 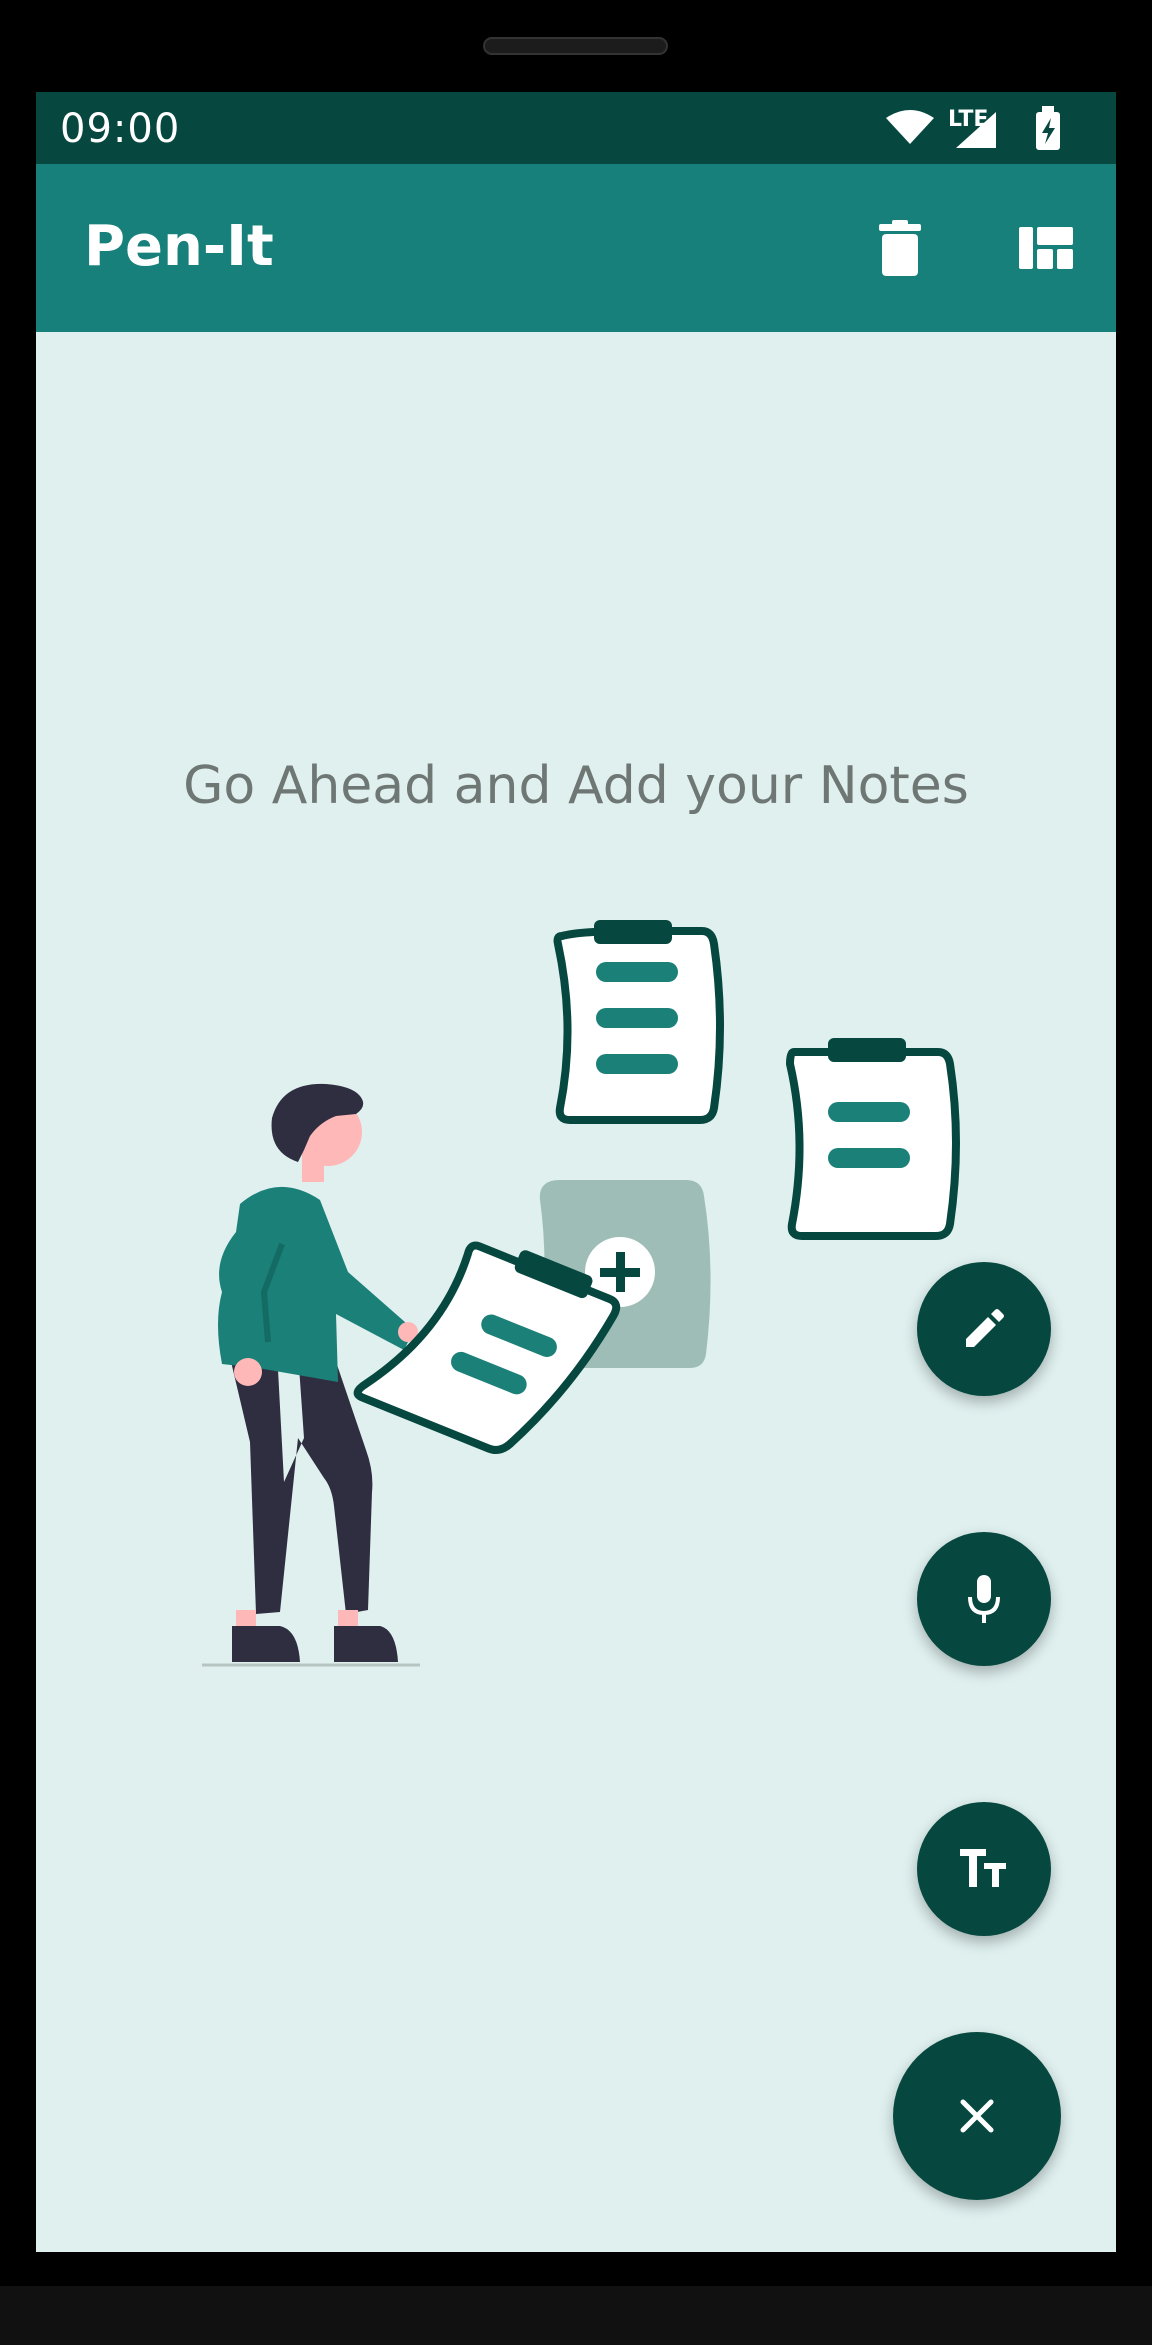 I want to click on edit-icon, so click(x=985, y=1328).